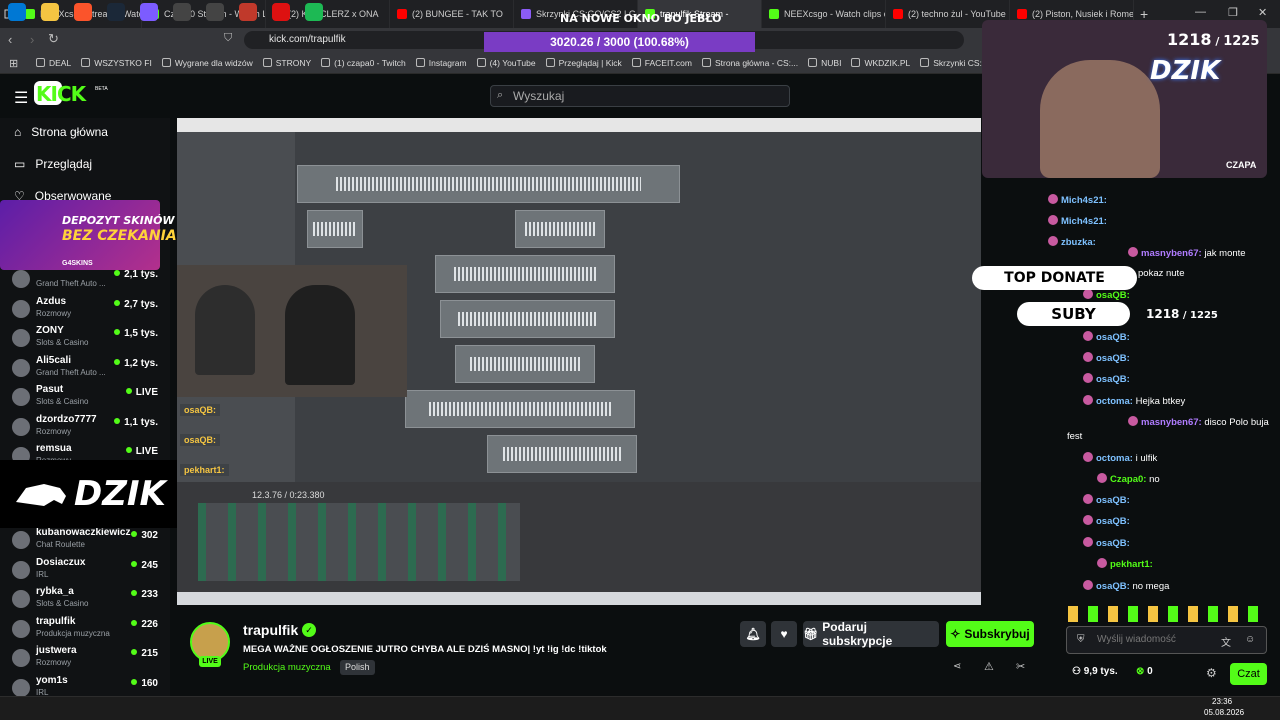 This screenshot has width=1280, height=720. I want to click on chat-message: octoma: i ulfik, so click(1120, 458).